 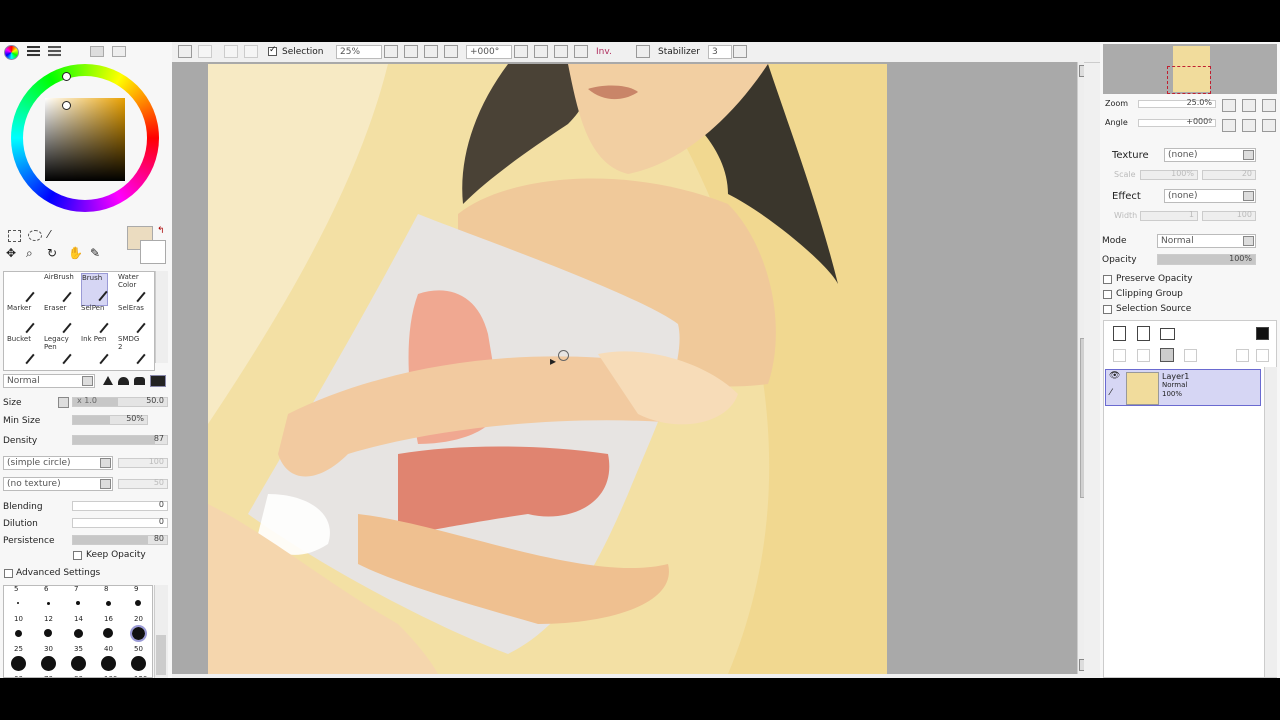 What do you see at coordinates (158, 381) in the screenshot?
I see `brush-shape-flat-icon` at bounding box center [158, 381].